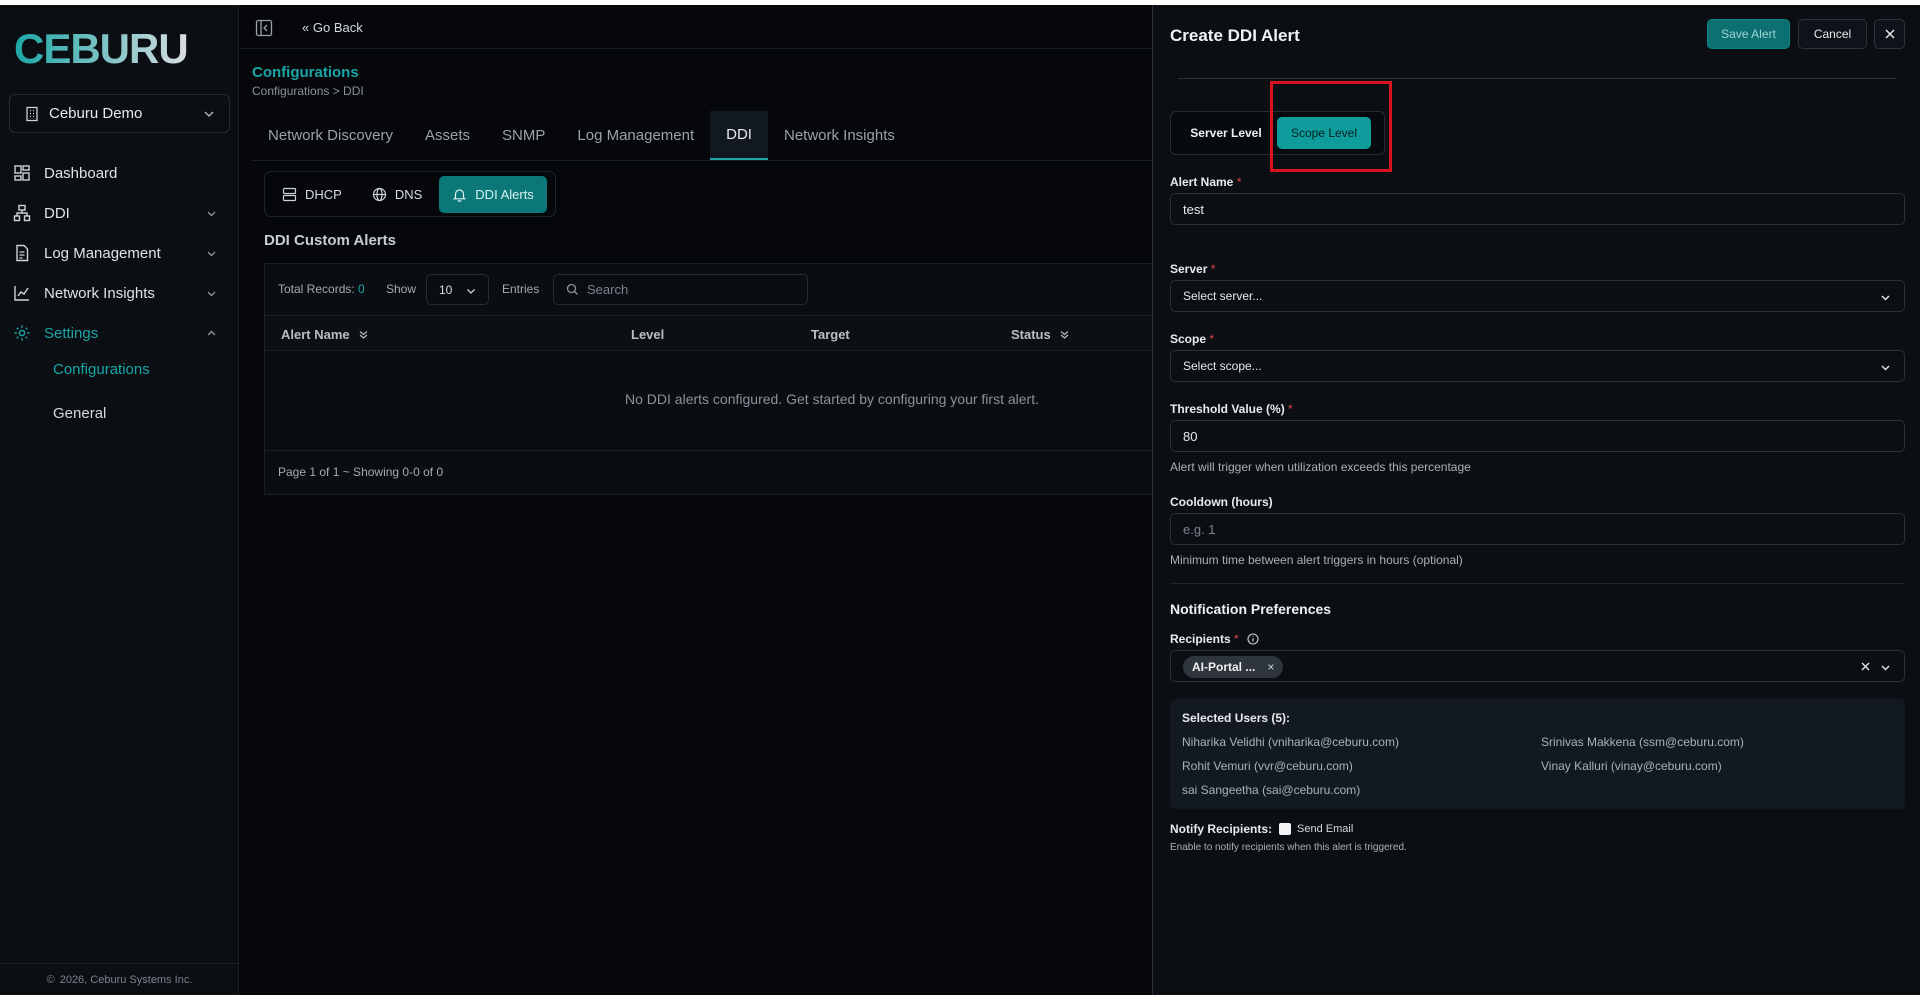  Describe the element at coordinates (101, 369) in the screenshot. I see `sidebar-subitem-configurations: Configurations` at that location.